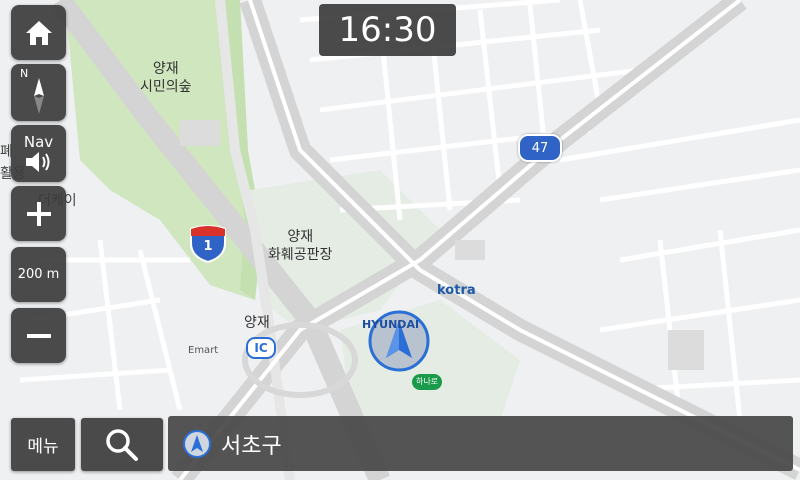  I want to click on minus-icon, so click(38, 335).